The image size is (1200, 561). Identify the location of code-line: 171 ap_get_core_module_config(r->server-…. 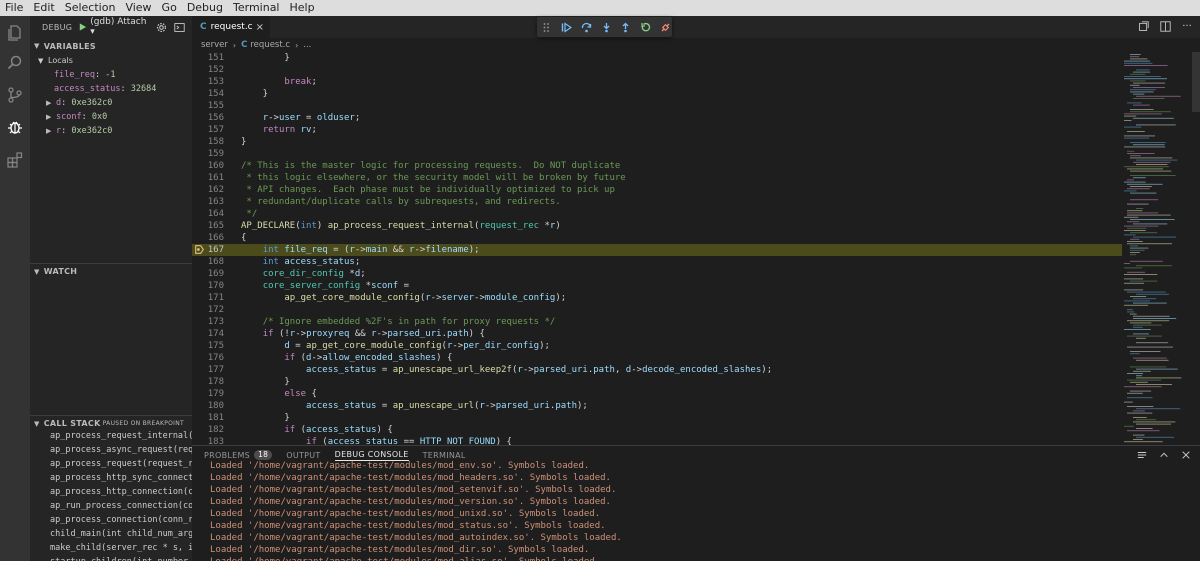
(657, 298).